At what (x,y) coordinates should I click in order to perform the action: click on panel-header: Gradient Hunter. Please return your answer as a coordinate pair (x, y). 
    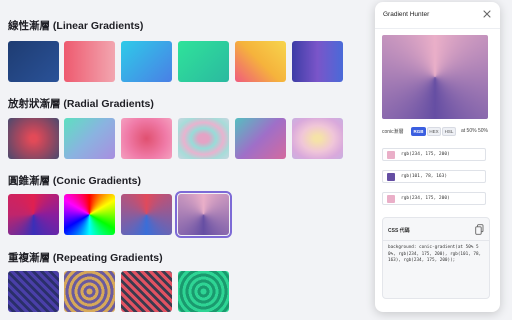
    Looking at the image, I should click on (437, 15).